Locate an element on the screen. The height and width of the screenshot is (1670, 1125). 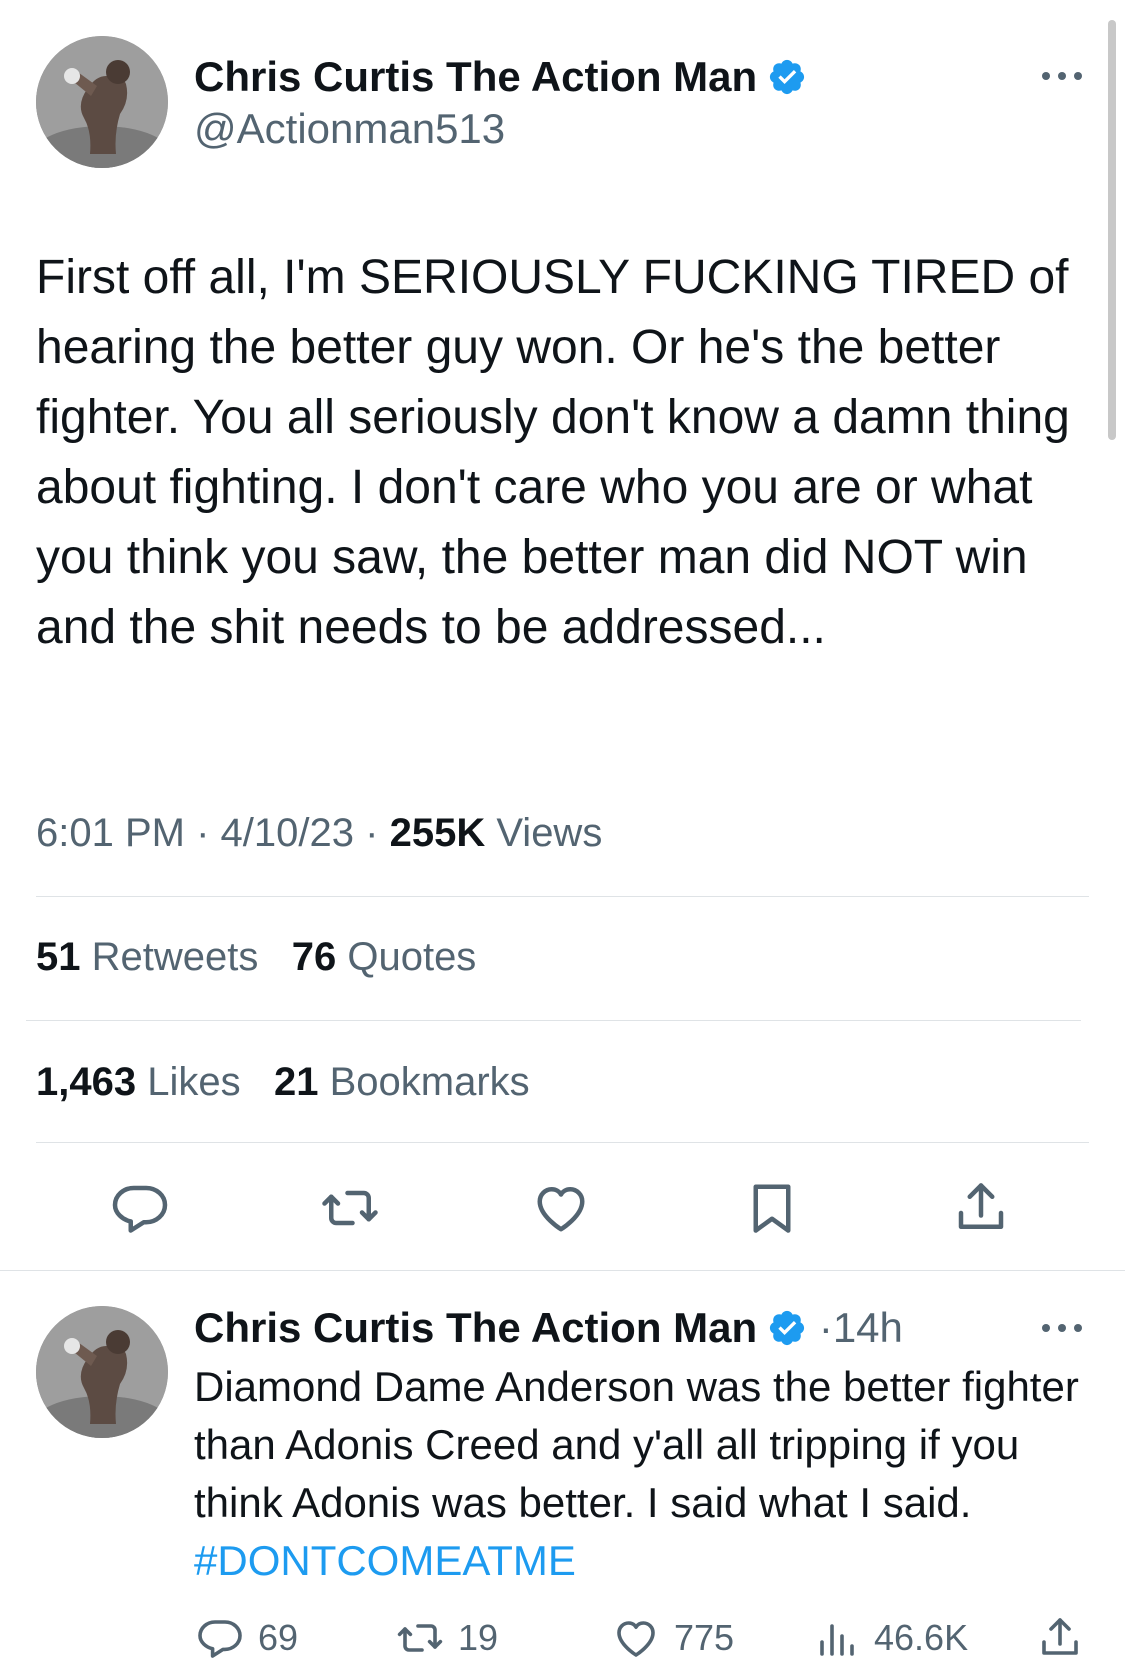
hashtag-link: #DONTCOMEATME is located at coordinates (385, 1560).